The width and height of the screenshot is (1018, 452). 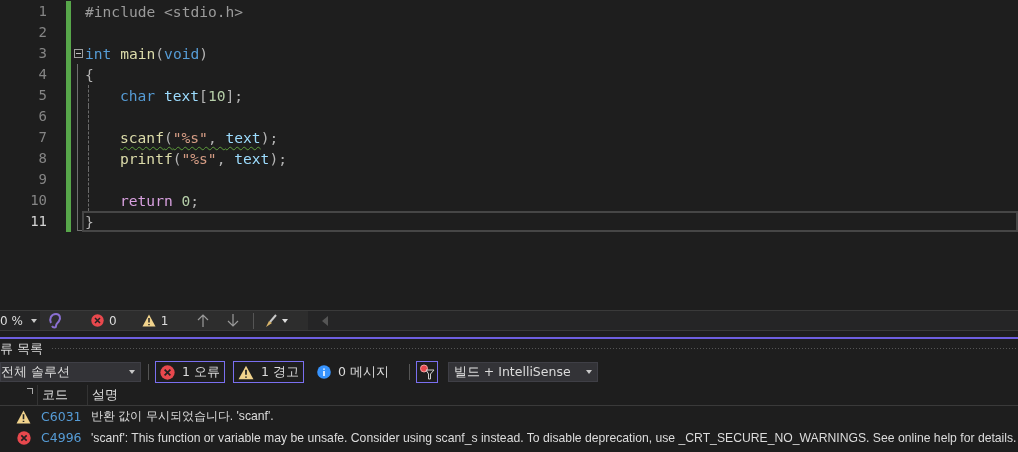 I want to click on error-filter-button: 1 오류, so click(x=190, y=372).